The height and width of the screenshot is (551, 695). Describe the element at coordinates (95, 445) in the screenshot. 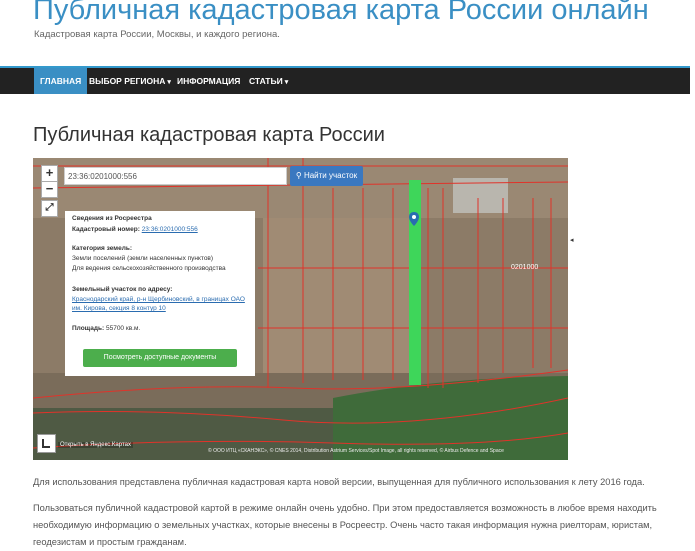

I see `open-in-yandex-link: Открыть в Яндекс.Картах` at that location.